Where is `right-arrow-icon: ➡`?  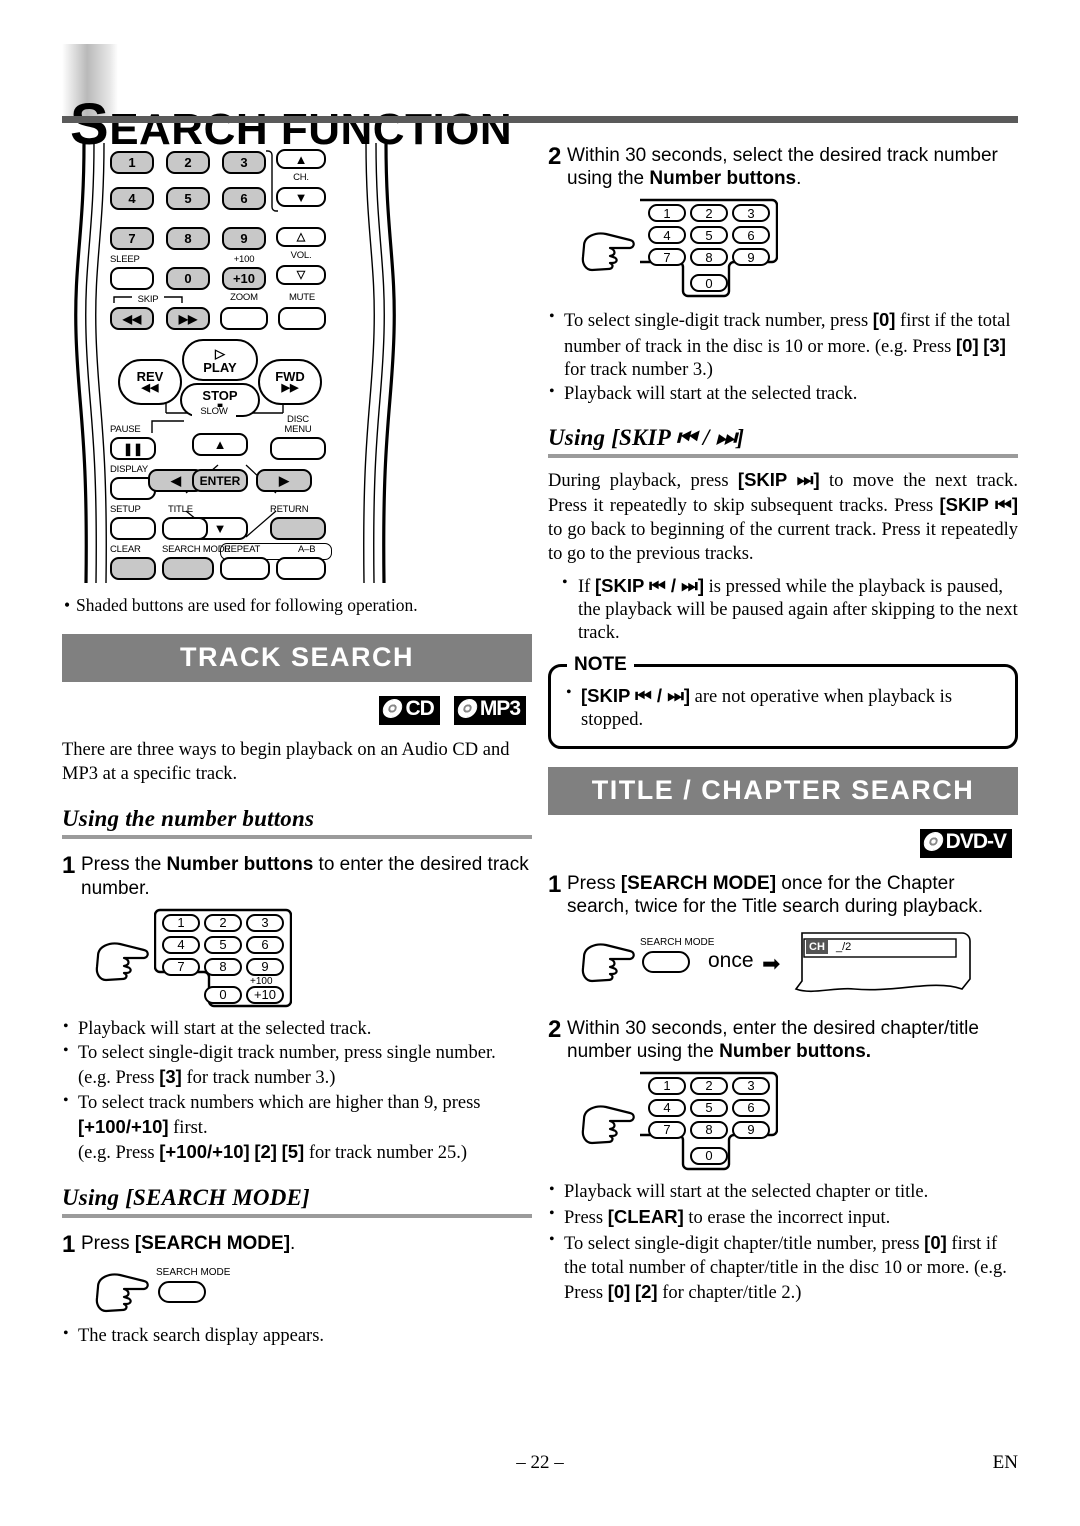
right-arrow-icon: ➡ is located at coordinates (771, 963).